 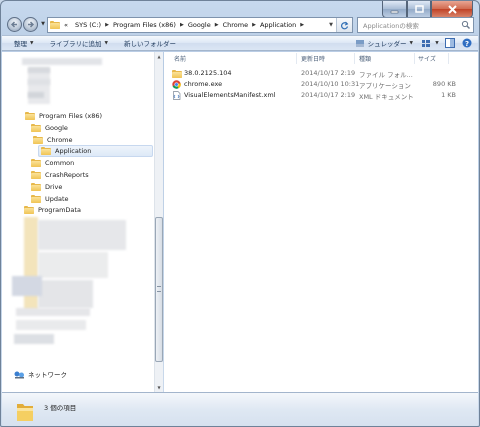 I want to click on navigation-pane-scrollbar: ▲ ▼, so click(x=158, y=222).